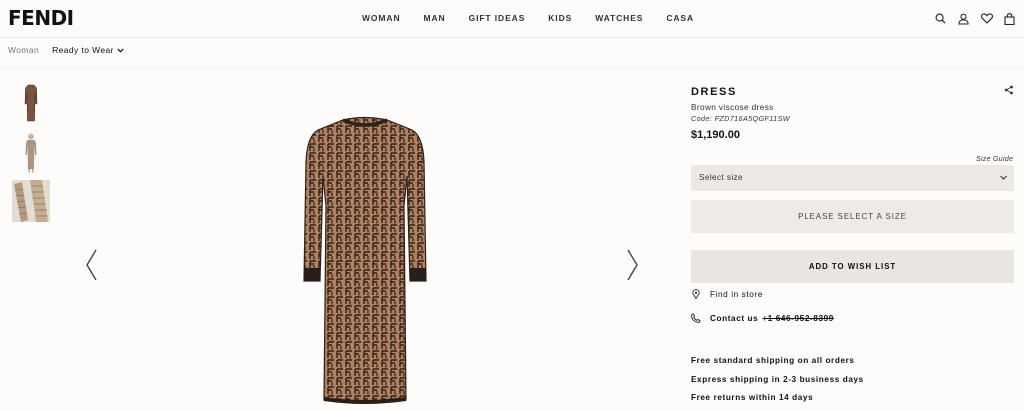  What do you see at coordinates (777, 379) in the screenshot?
I see `shipping-info-express: Express shipping in 2-3 business days` at bounding box center [777, 379].